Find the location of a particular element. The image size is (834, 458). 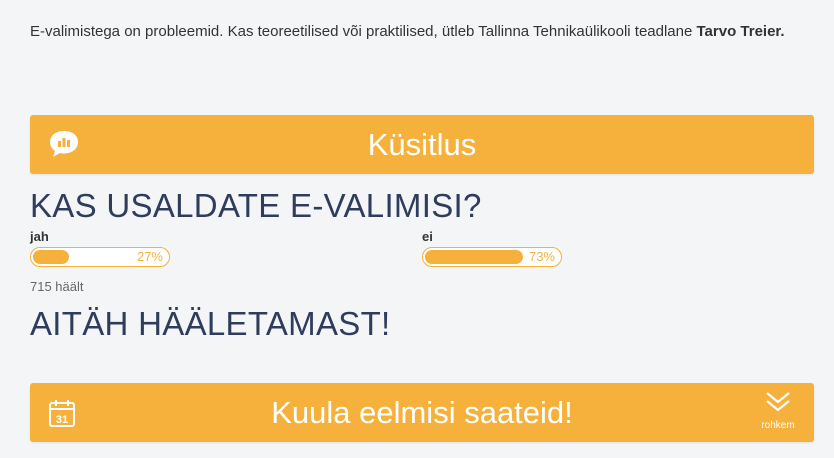

poll-option-label-no: ei is located at coordinates (427, 236).